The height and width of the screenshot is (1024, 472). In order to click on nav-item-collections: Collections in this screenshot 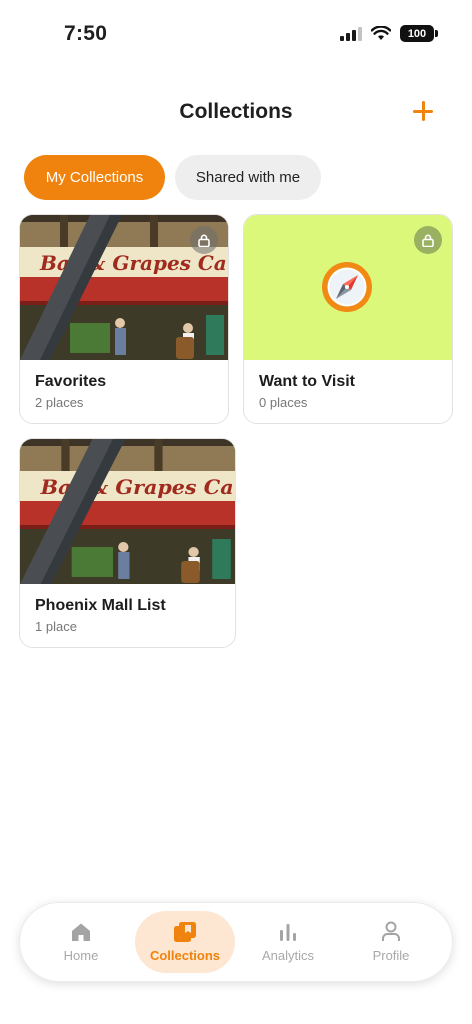, I will do `click(185, 942)`.